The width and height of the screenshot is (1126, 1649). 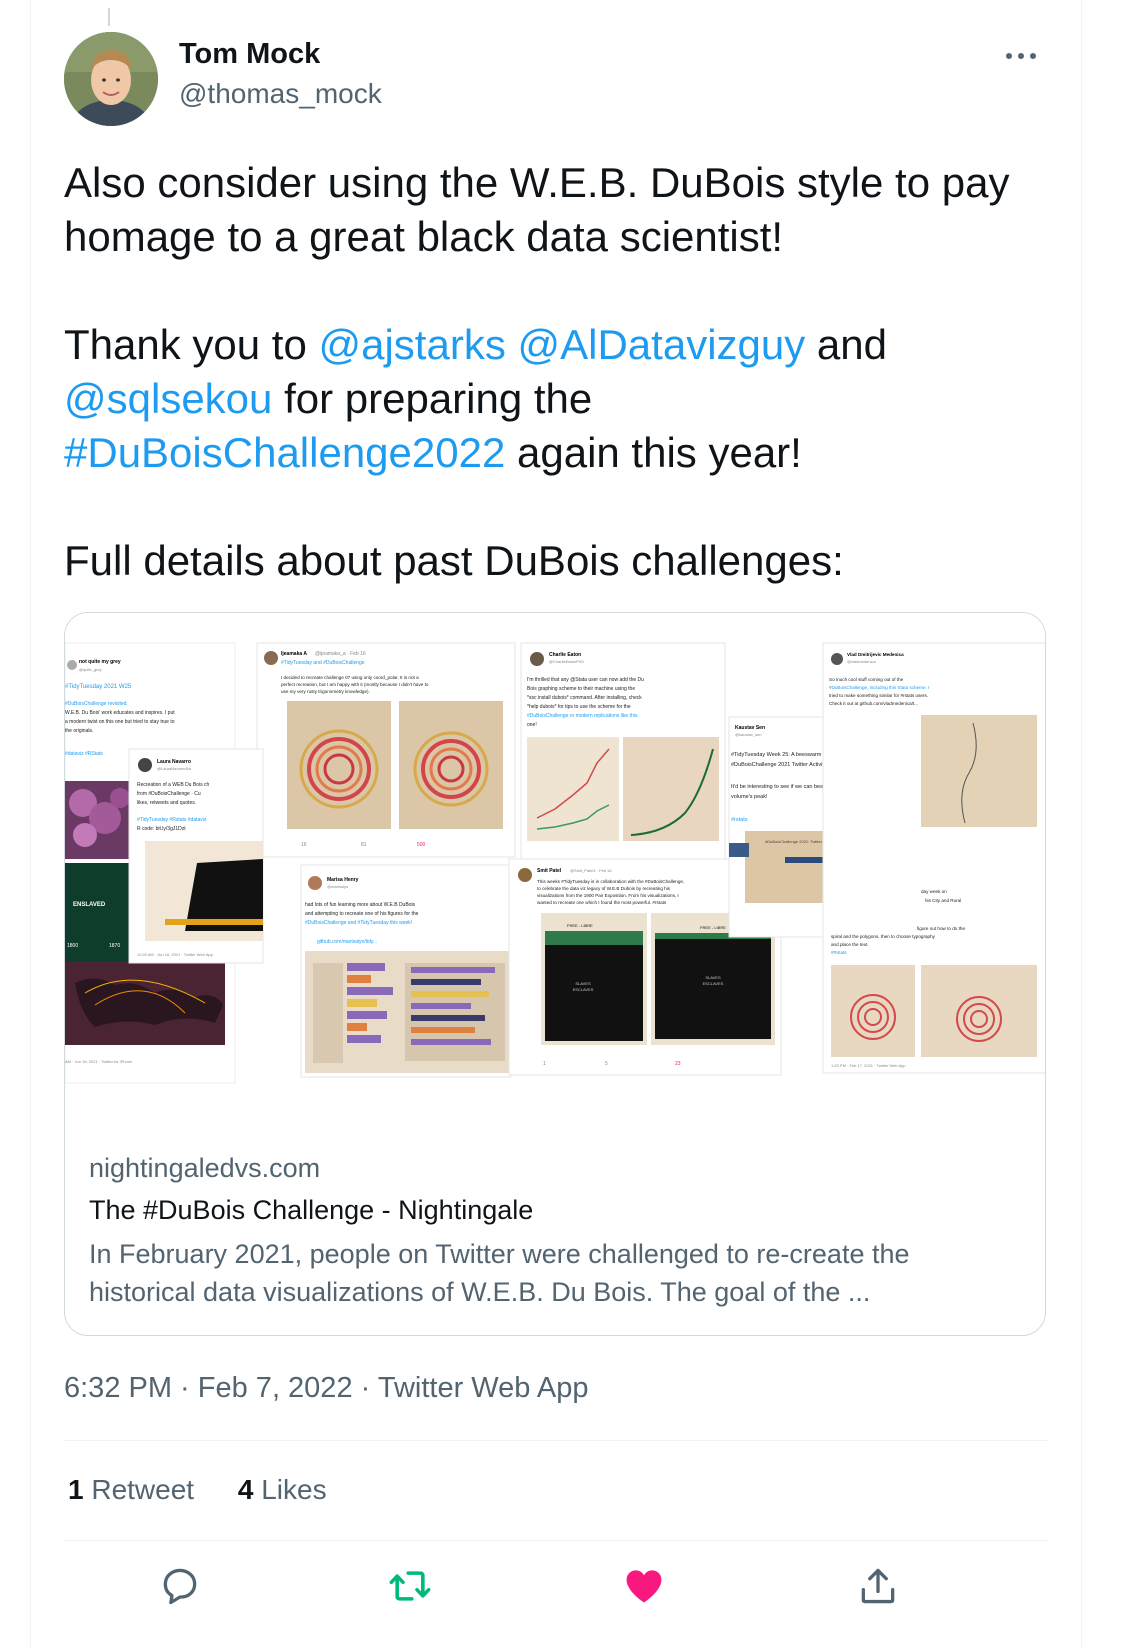 I want to click on collage-name: Smit Patel, so click(x=549, y=871).